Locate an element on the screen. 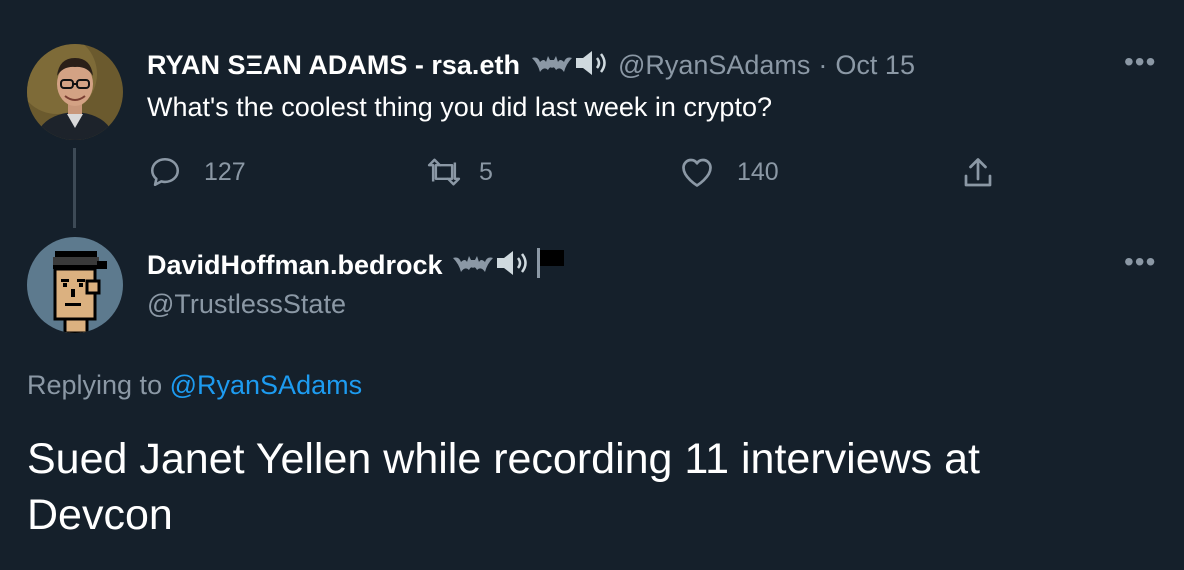  tweet2-author-name: DavidHoffman.bedrock is located at coordinates (295, 265).